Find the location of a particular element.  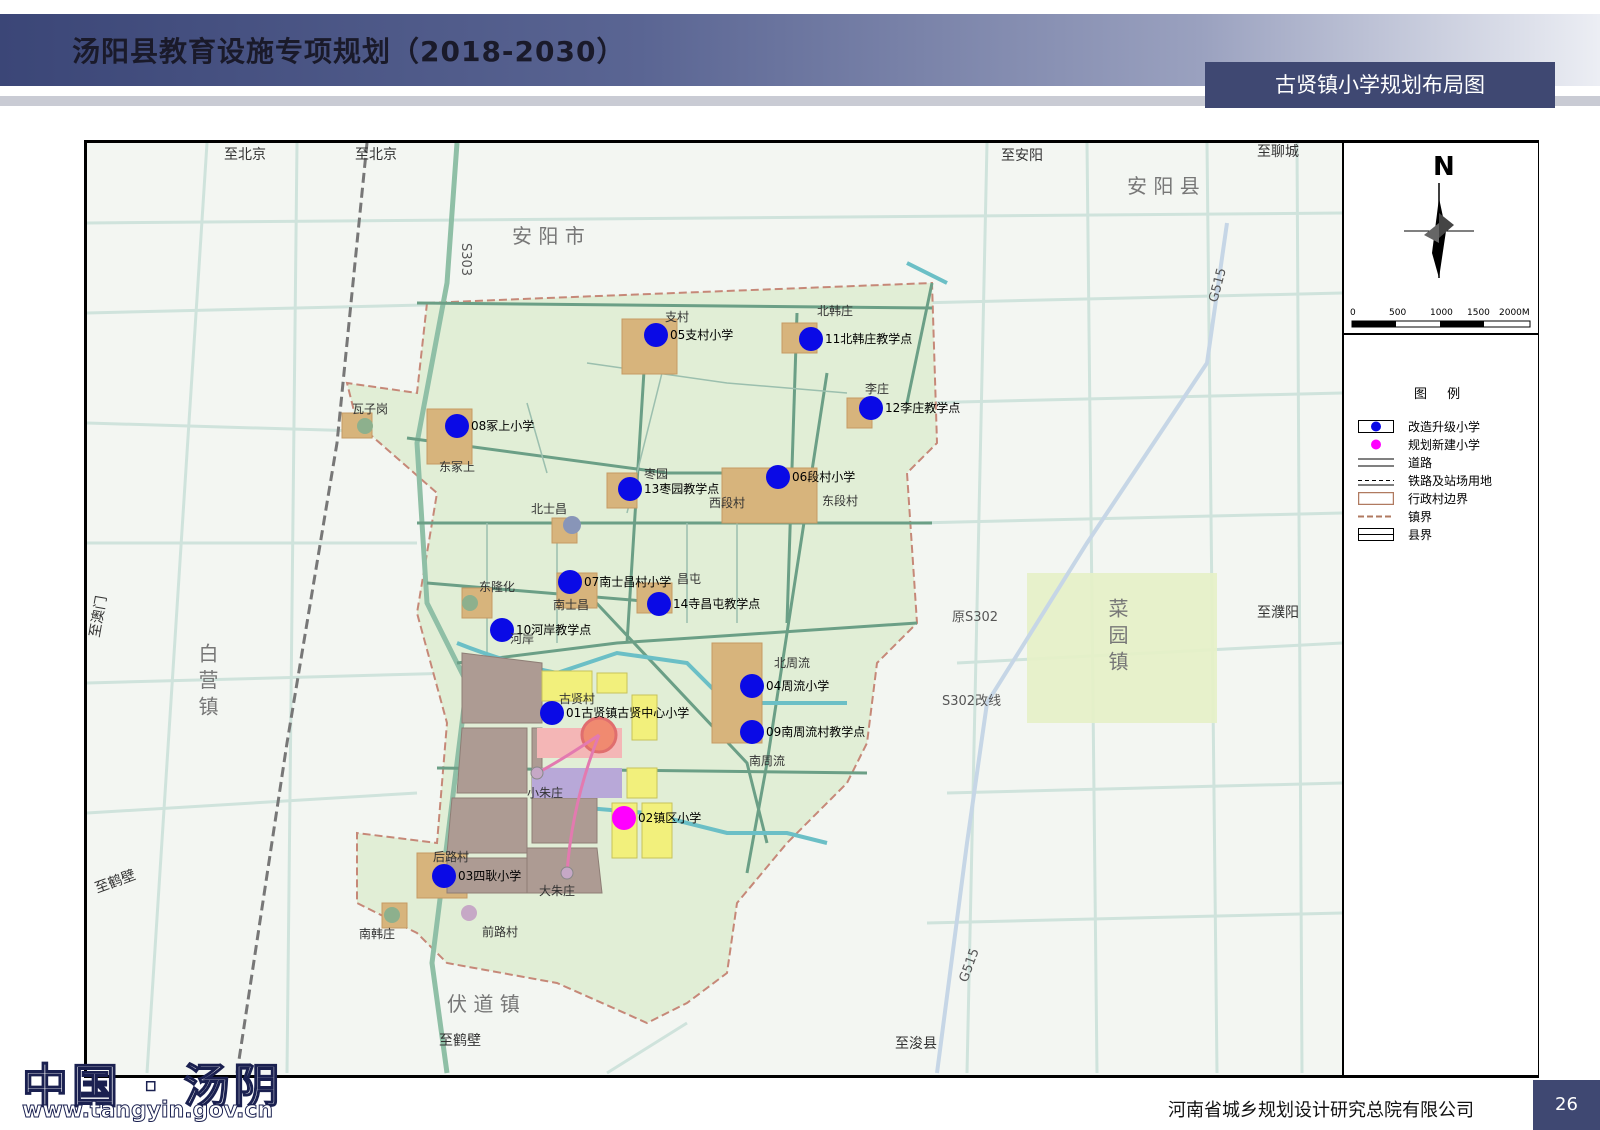

school-02-label: 02镇区小学 is located at coordinates (669, 817).